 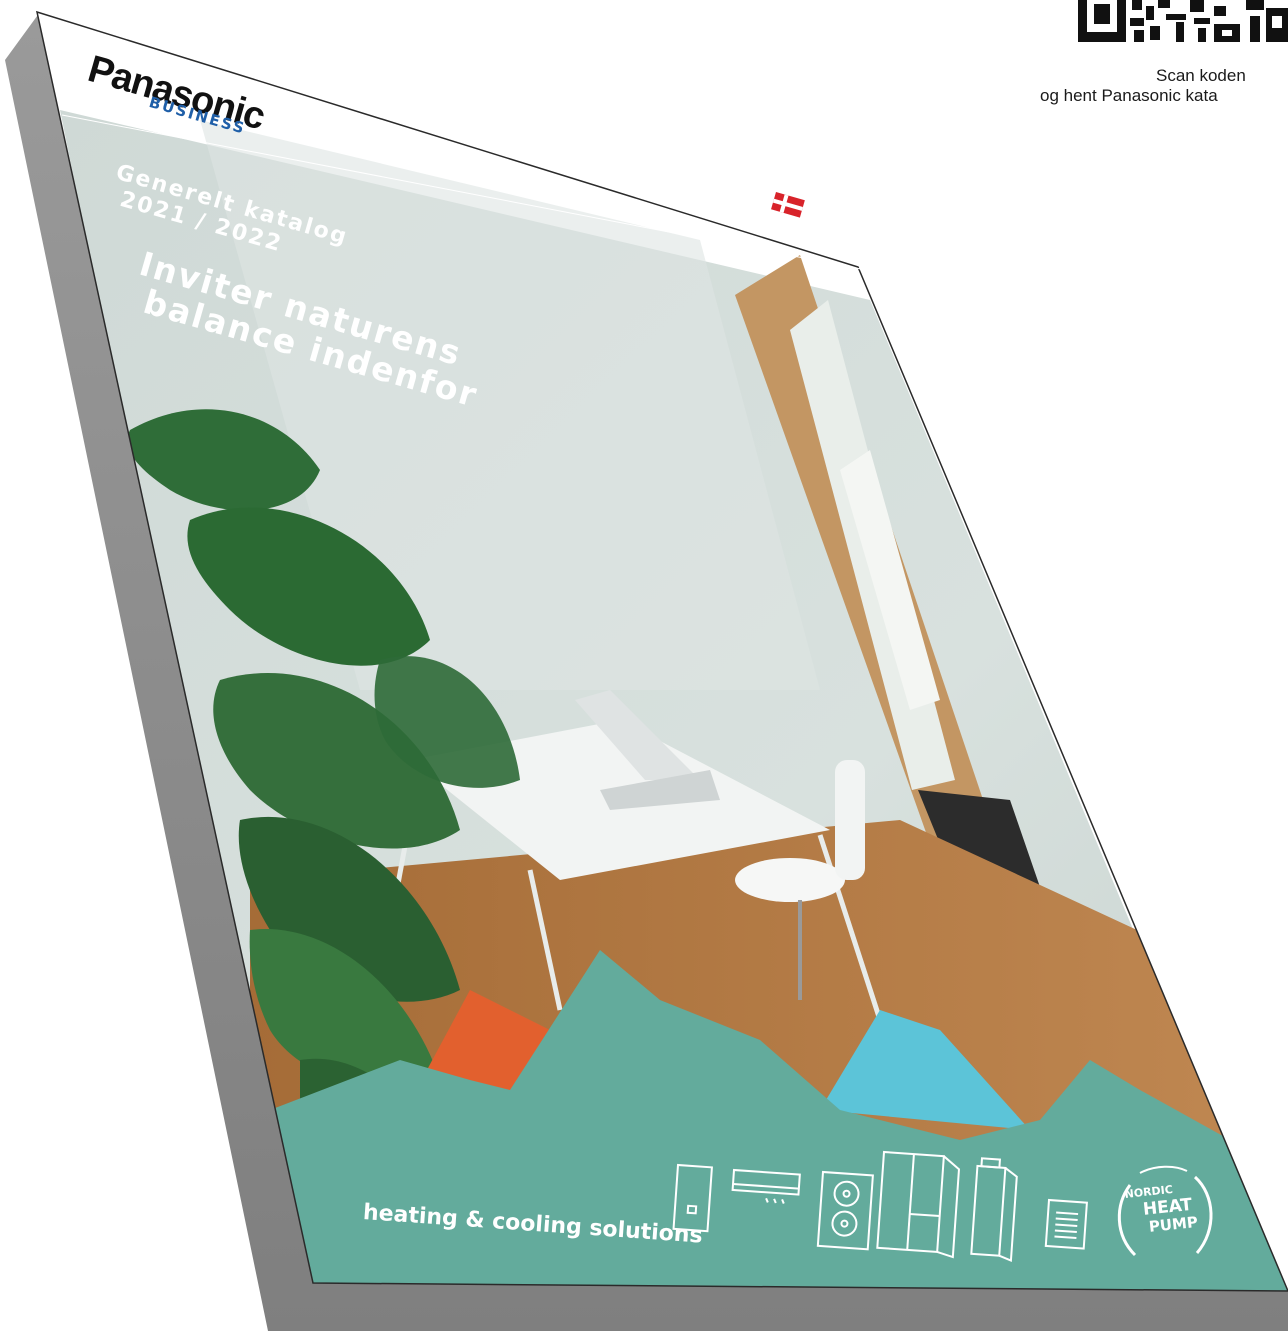 I want to click on qr-caption-line-2: og hent Panasonic kata, so click(x=1129, y=95).